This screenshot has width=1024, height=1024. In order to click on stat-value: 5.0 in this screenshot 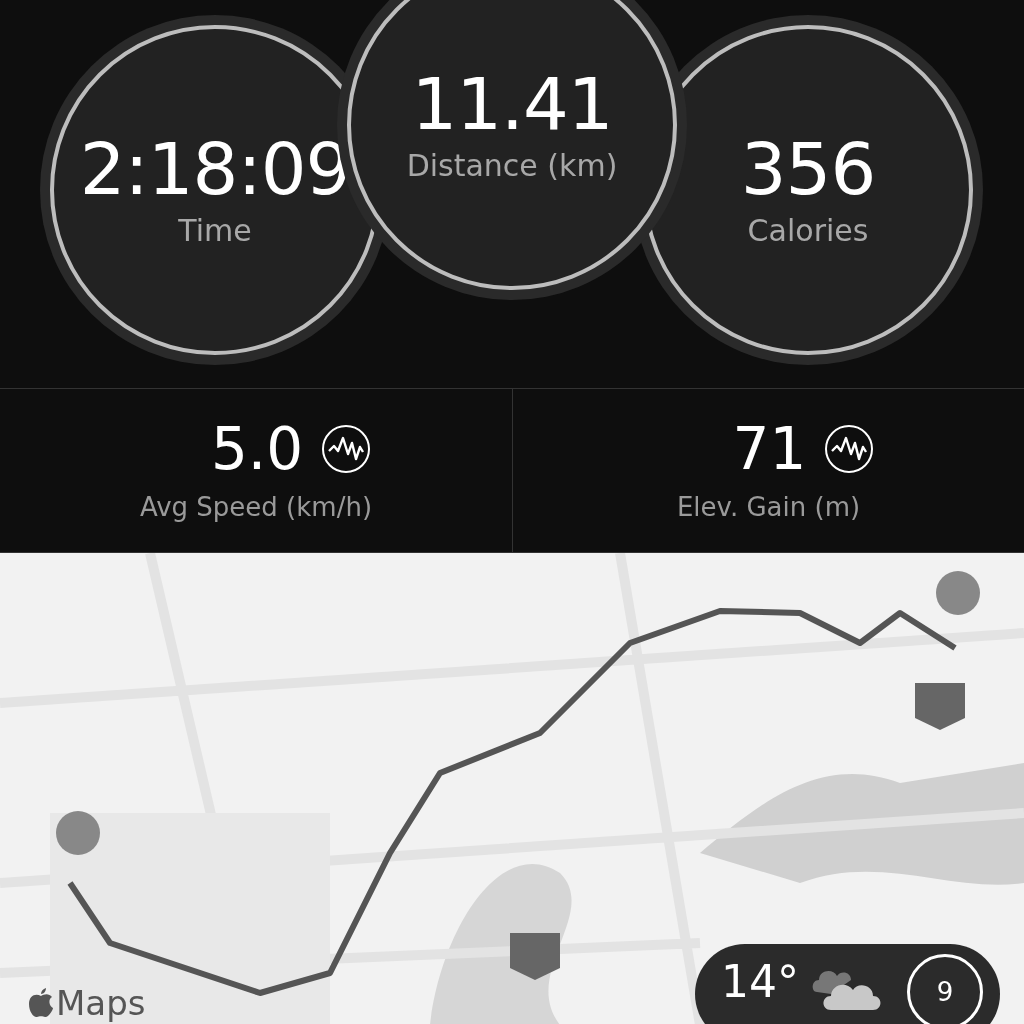, I will do `click(257, 448)`.